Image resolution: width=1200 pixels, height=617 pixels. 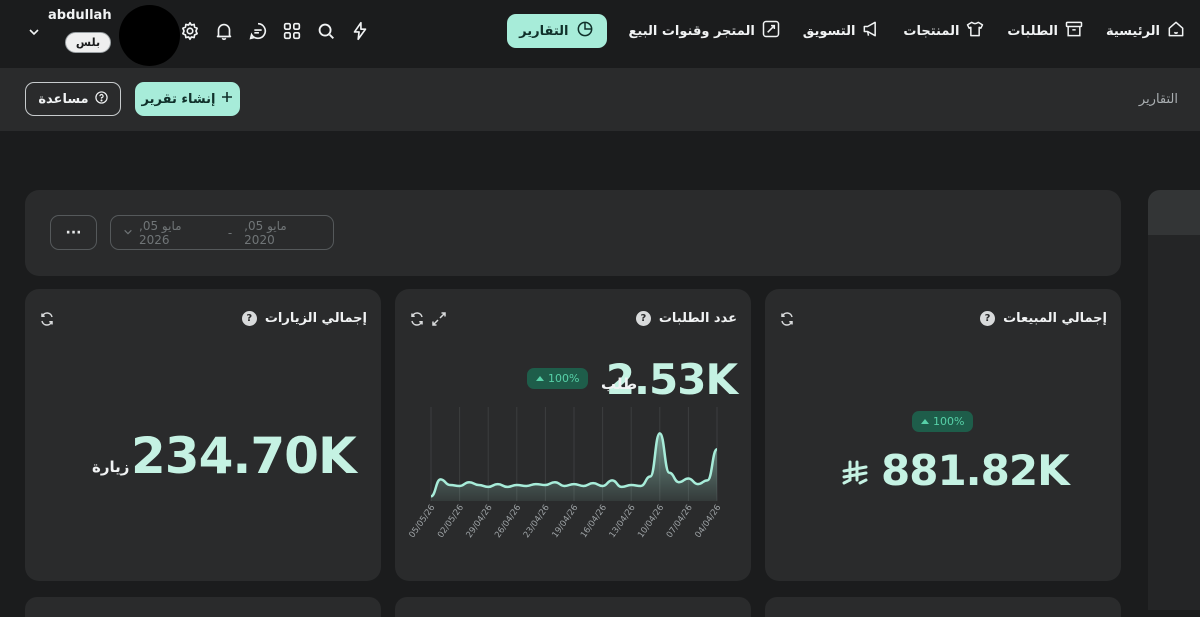 What do you see at coordinates (537, 521) in the screenshot?
I see `x-tick-label: 23/04/26` at bounding box center [537, 521].